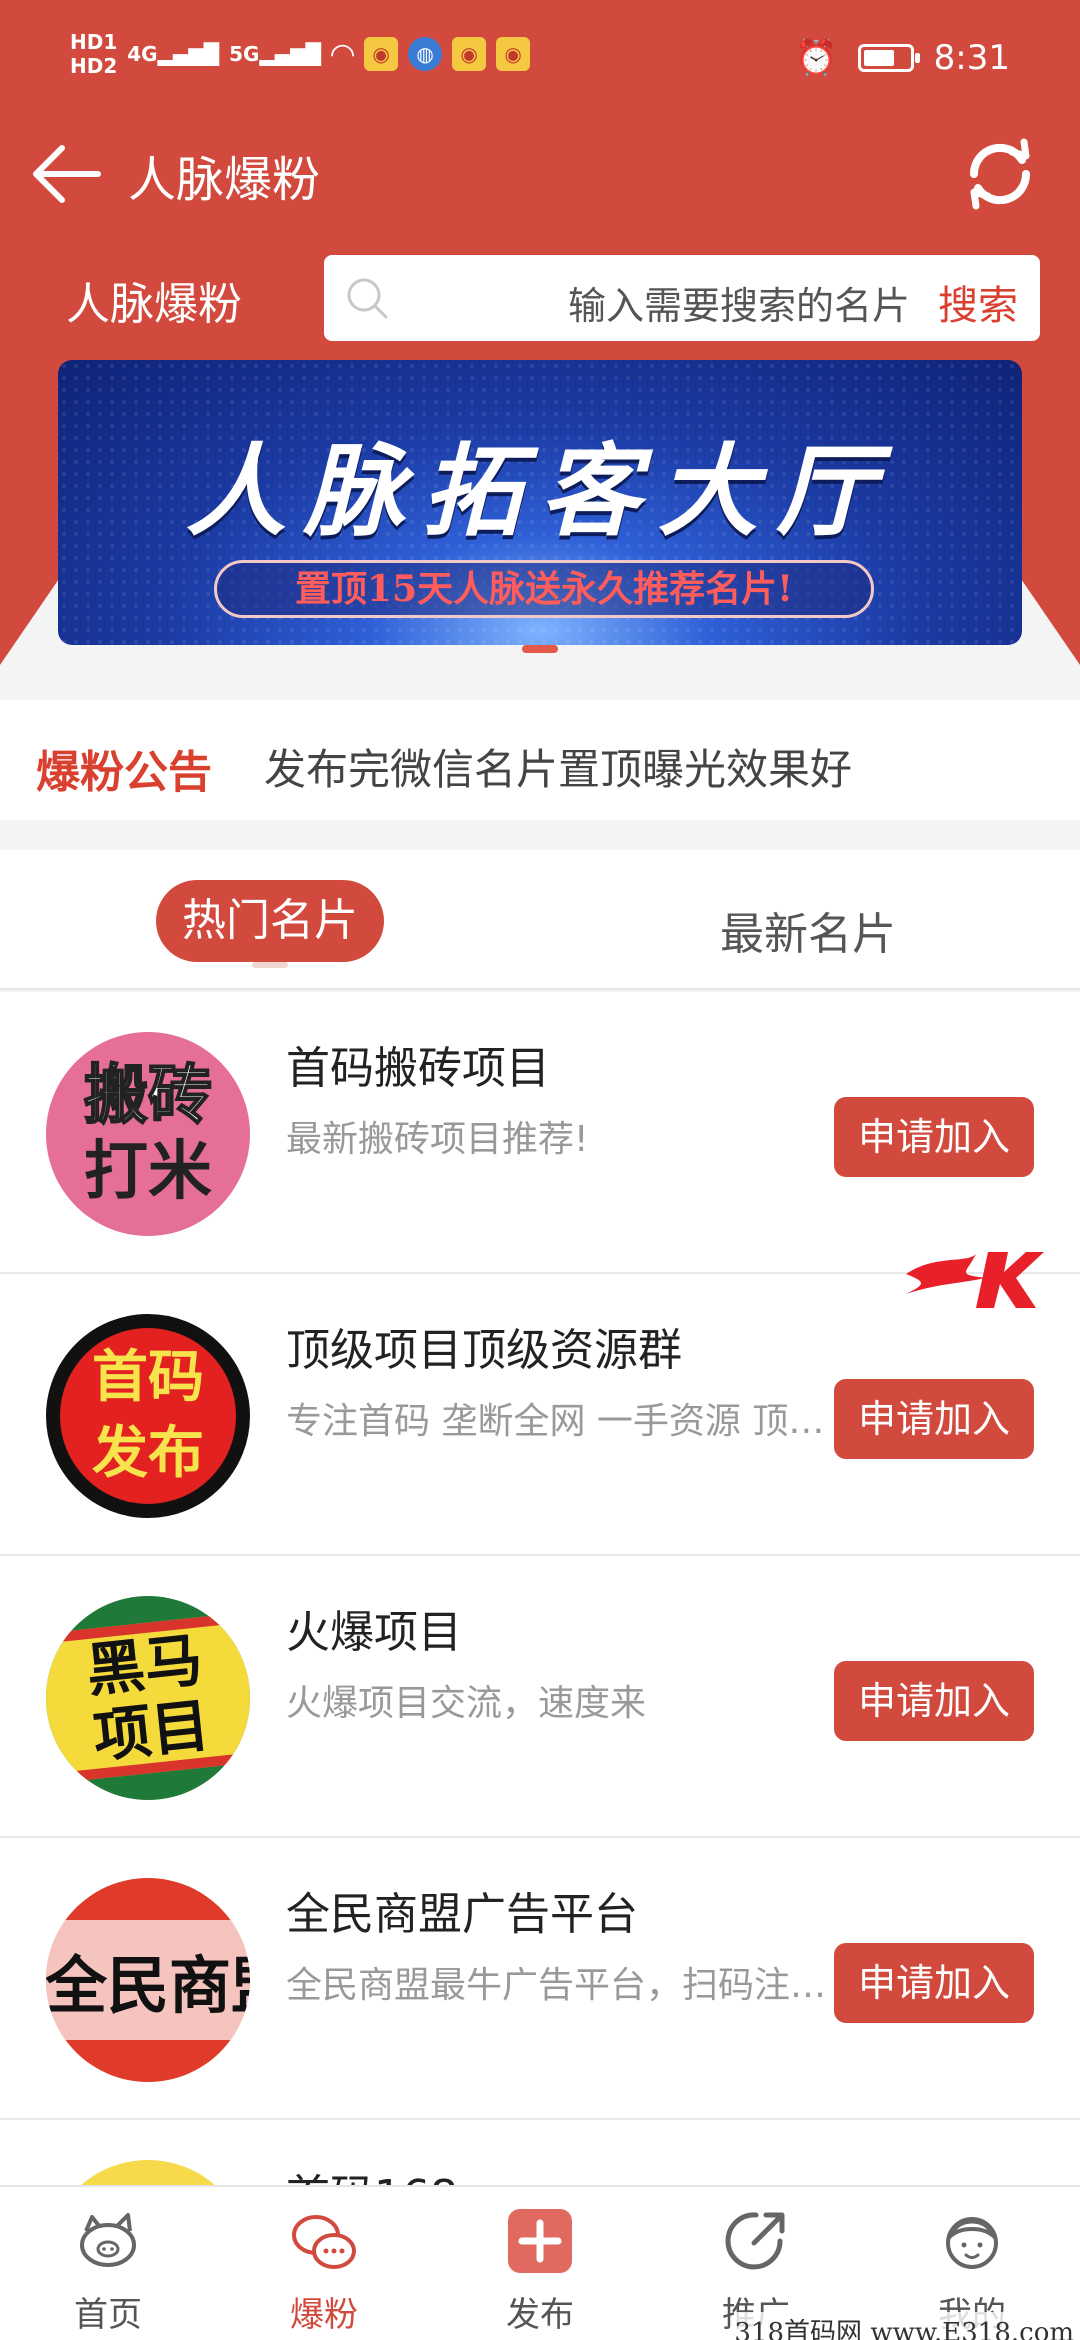  I want to click on signal-4g: 4G▂▄▆█, so click(173, 54).